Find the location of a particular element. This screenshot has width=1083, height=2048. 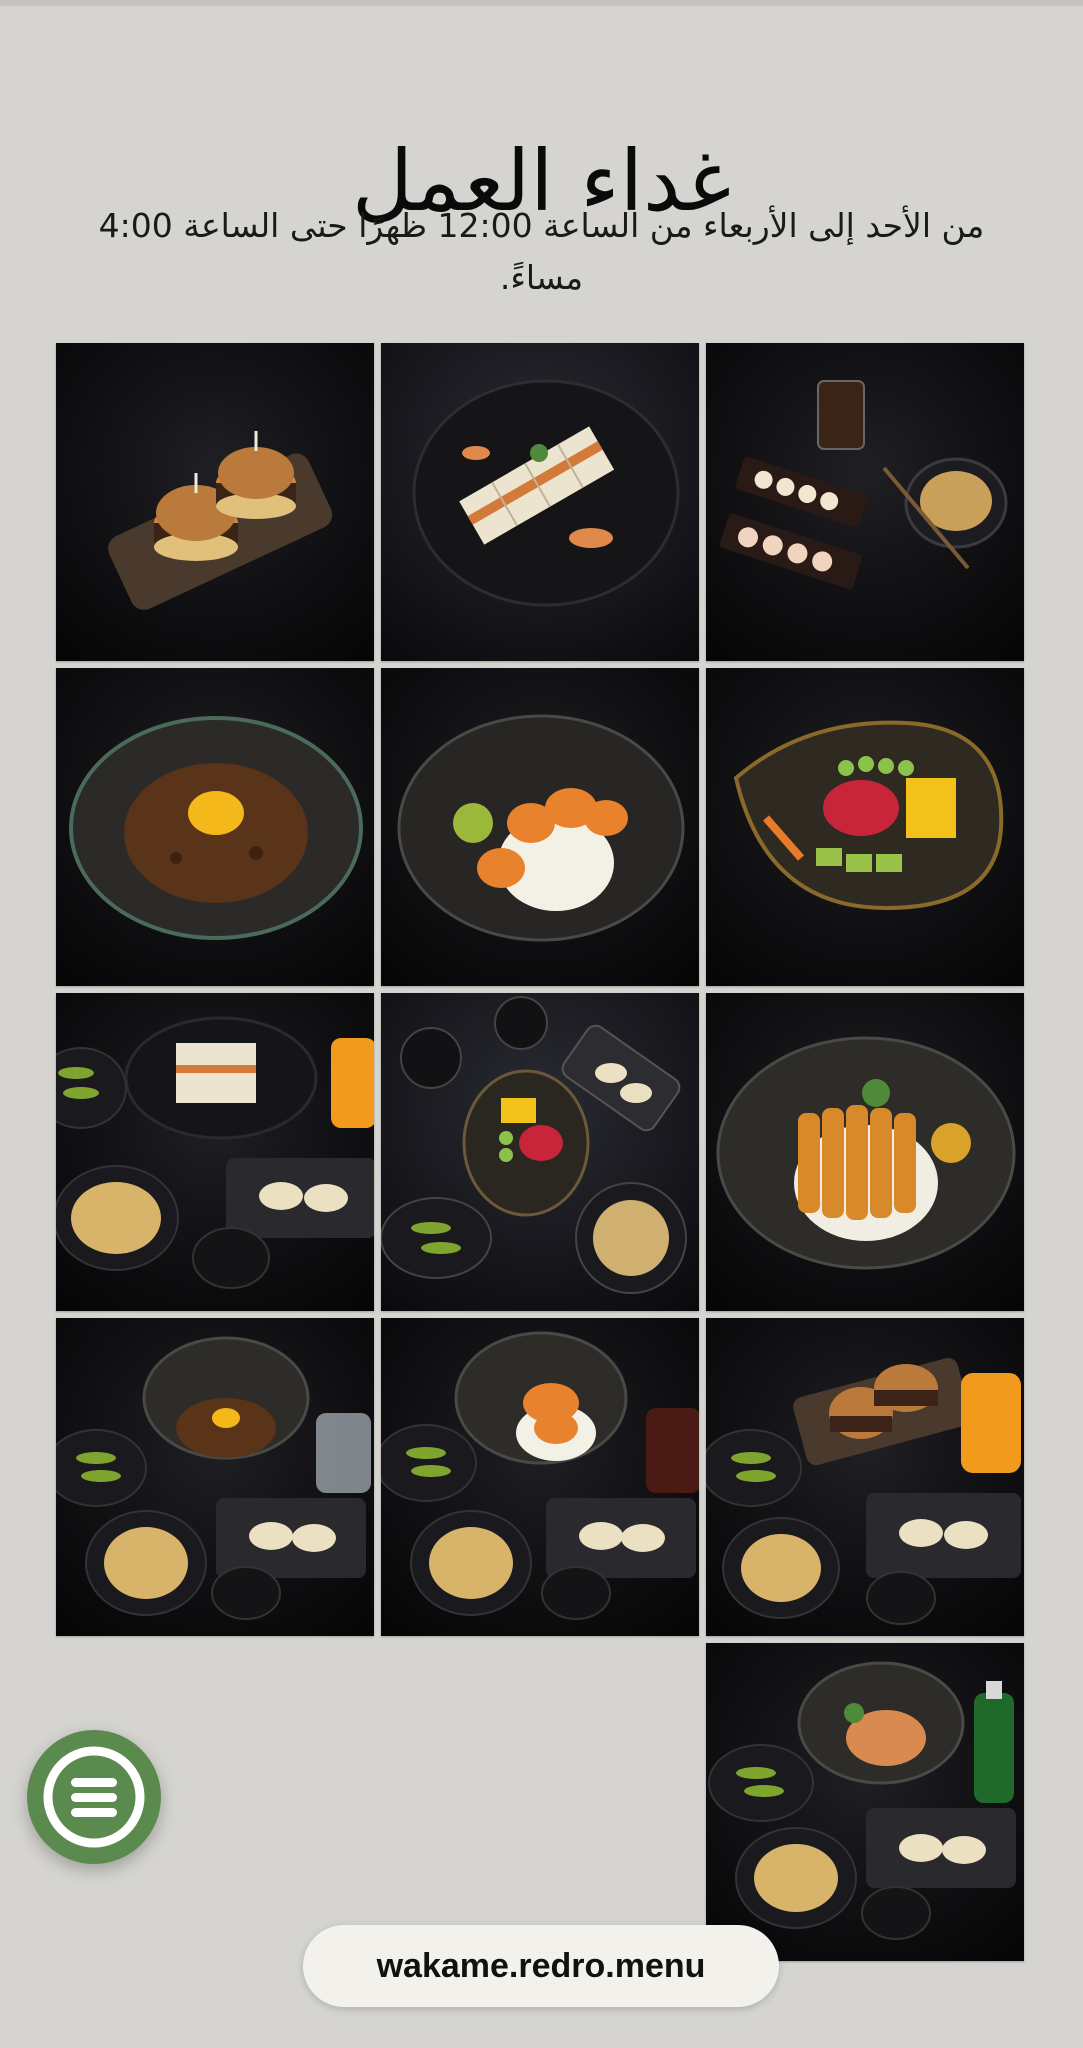

gallery-image-katsu-bowl is located at coordinates (865, 1152).